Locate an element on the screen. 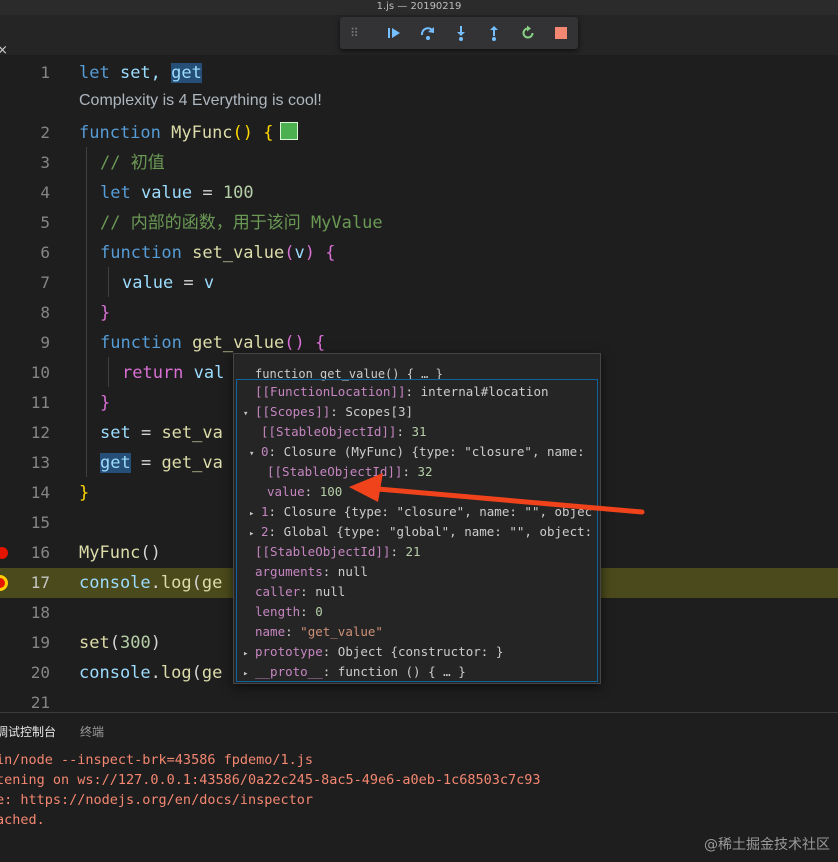 This screenshot has width=838, height=862. tab-terminal: 终端 is located at coordinates (92, 731).